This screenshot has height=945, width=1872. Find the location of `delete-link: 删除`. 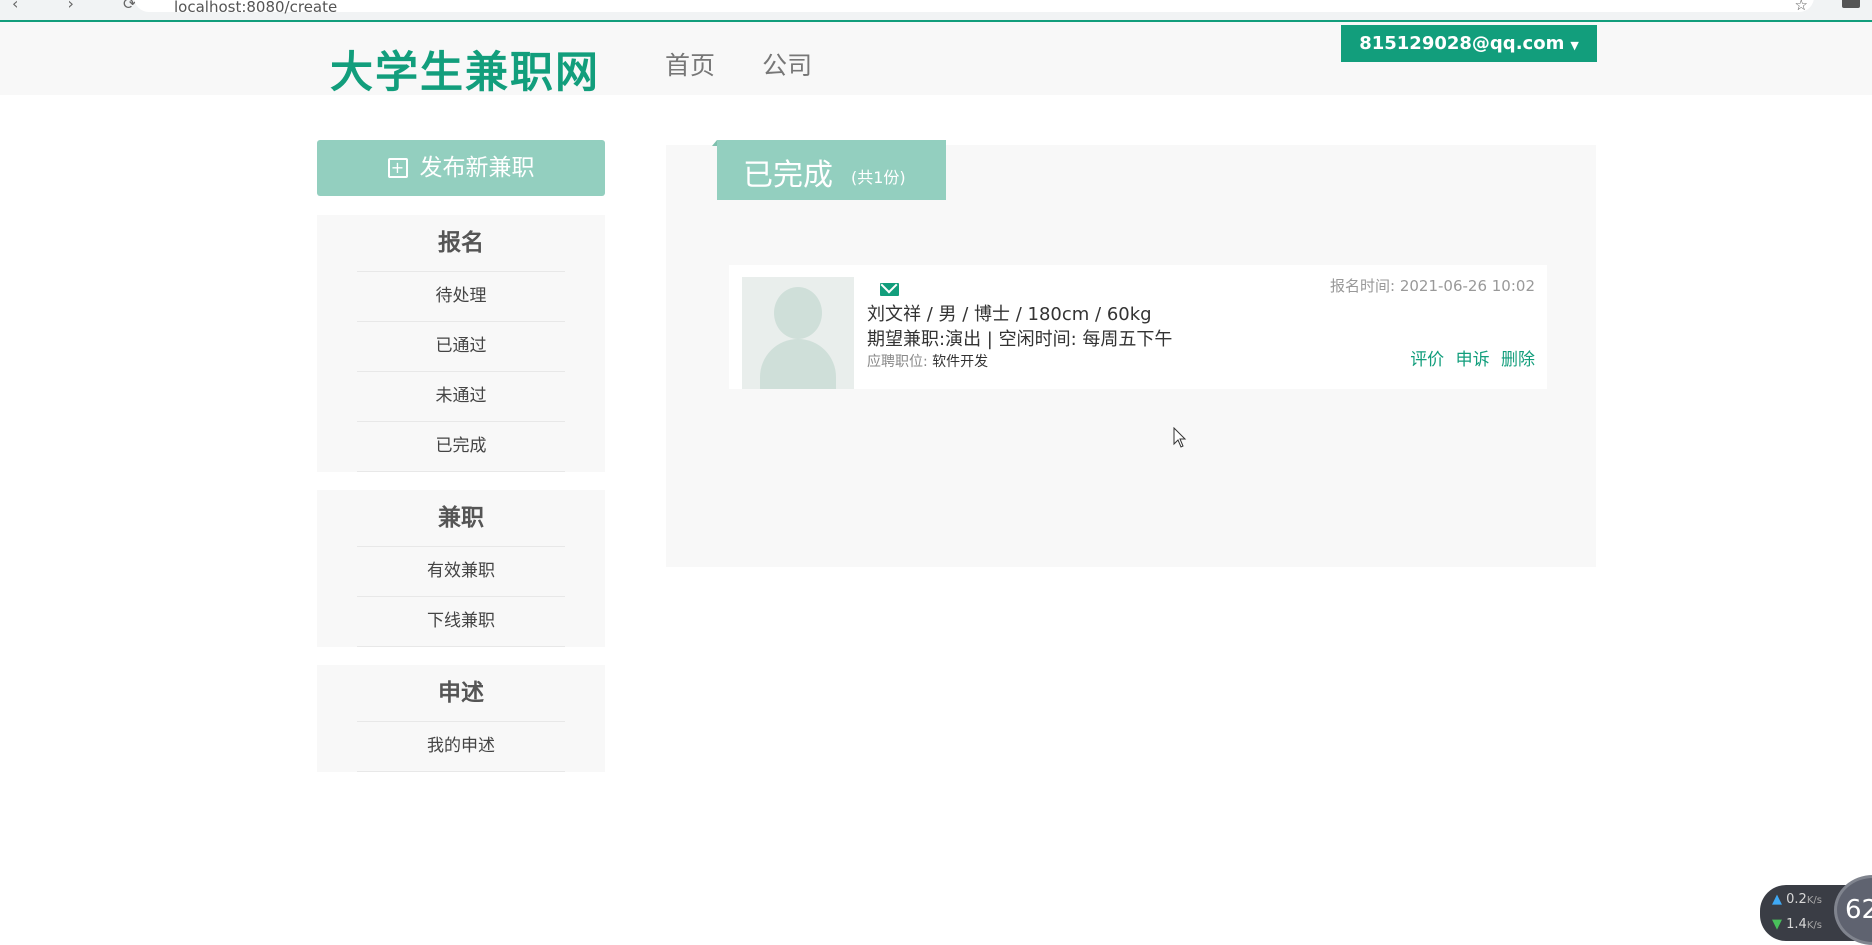

delete-link: 删除 is located at coordinates (1518, 360).